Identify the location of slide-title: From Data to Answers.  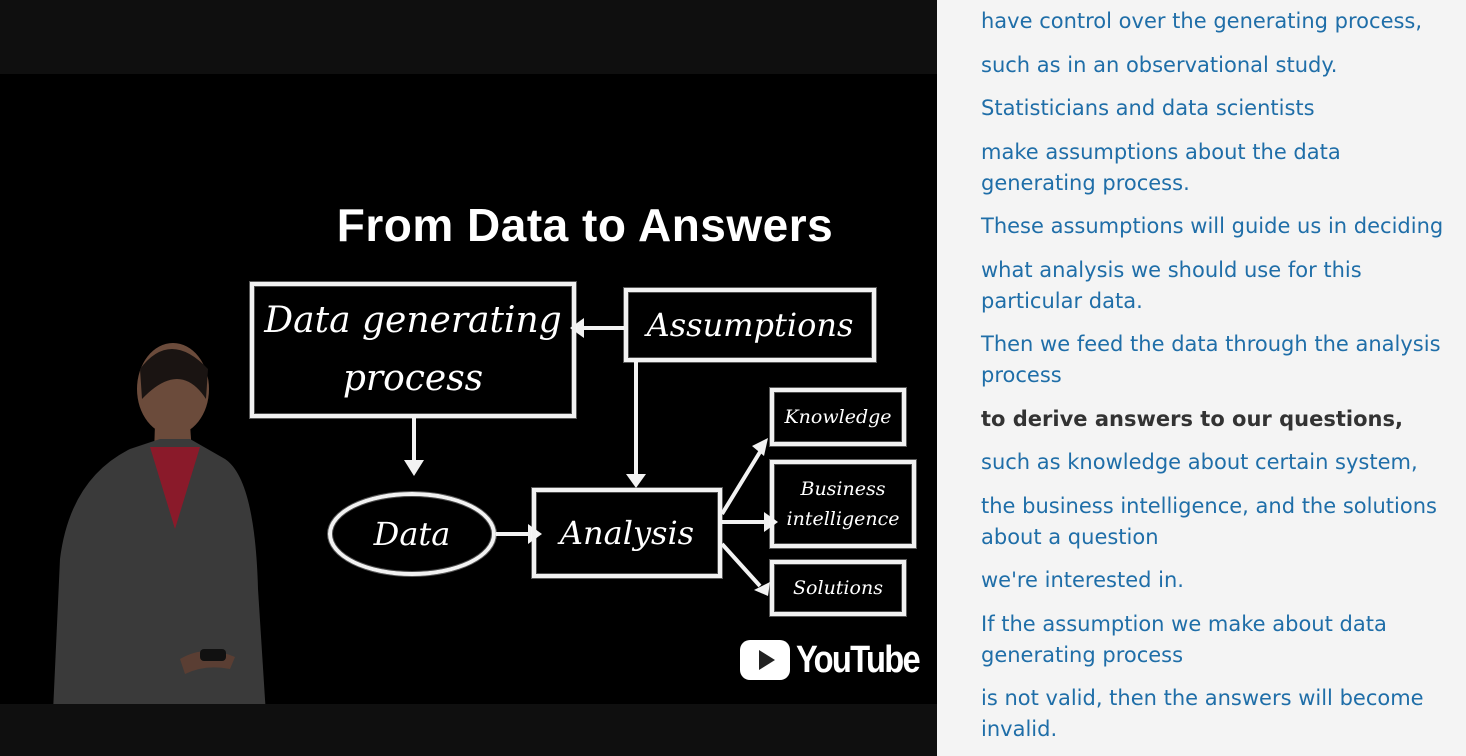
(585, 225).